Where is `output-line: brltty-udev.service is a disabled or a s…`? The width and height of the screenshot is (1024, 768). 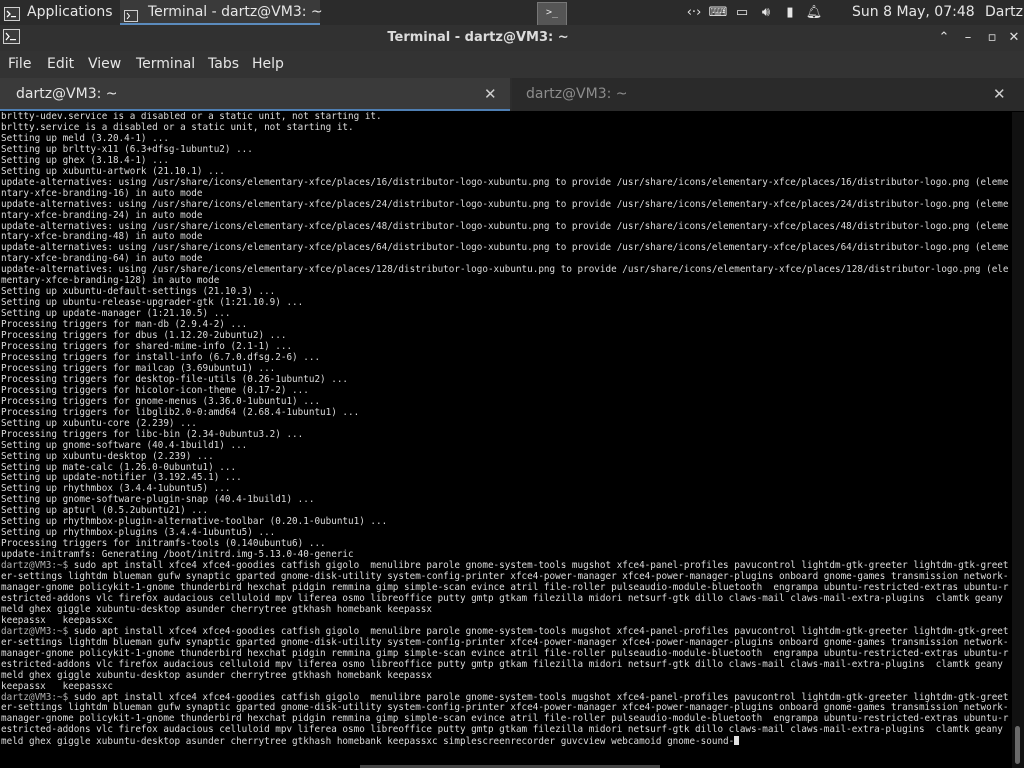
output-line: brltty-udev.service is a disabled or a s… is located at coordinates (191, 117).